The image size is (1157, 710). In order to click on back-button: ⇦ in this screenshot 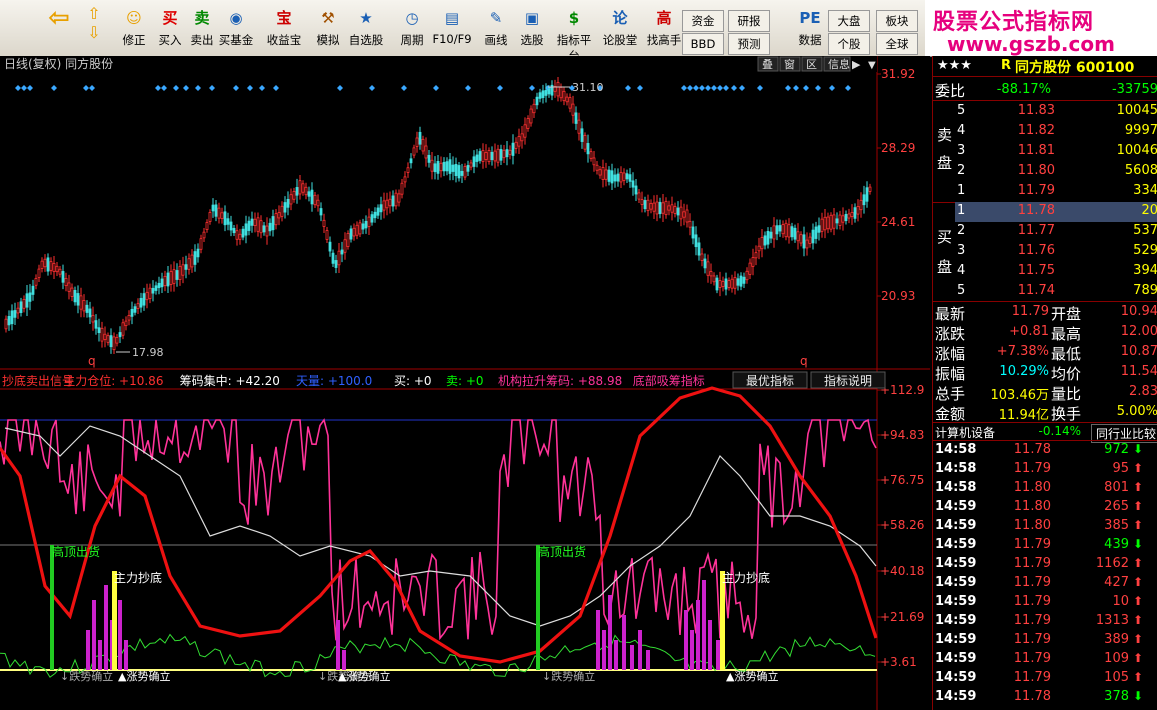, I will do `click(59, 28)`.